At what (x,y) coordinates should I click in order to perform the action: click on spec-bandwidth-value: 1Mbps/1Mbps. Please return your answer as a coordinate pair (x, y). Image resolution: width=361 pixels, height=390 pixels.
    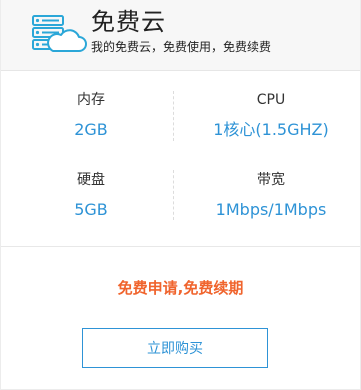
    Looking at the image, I should click on (271, 209).